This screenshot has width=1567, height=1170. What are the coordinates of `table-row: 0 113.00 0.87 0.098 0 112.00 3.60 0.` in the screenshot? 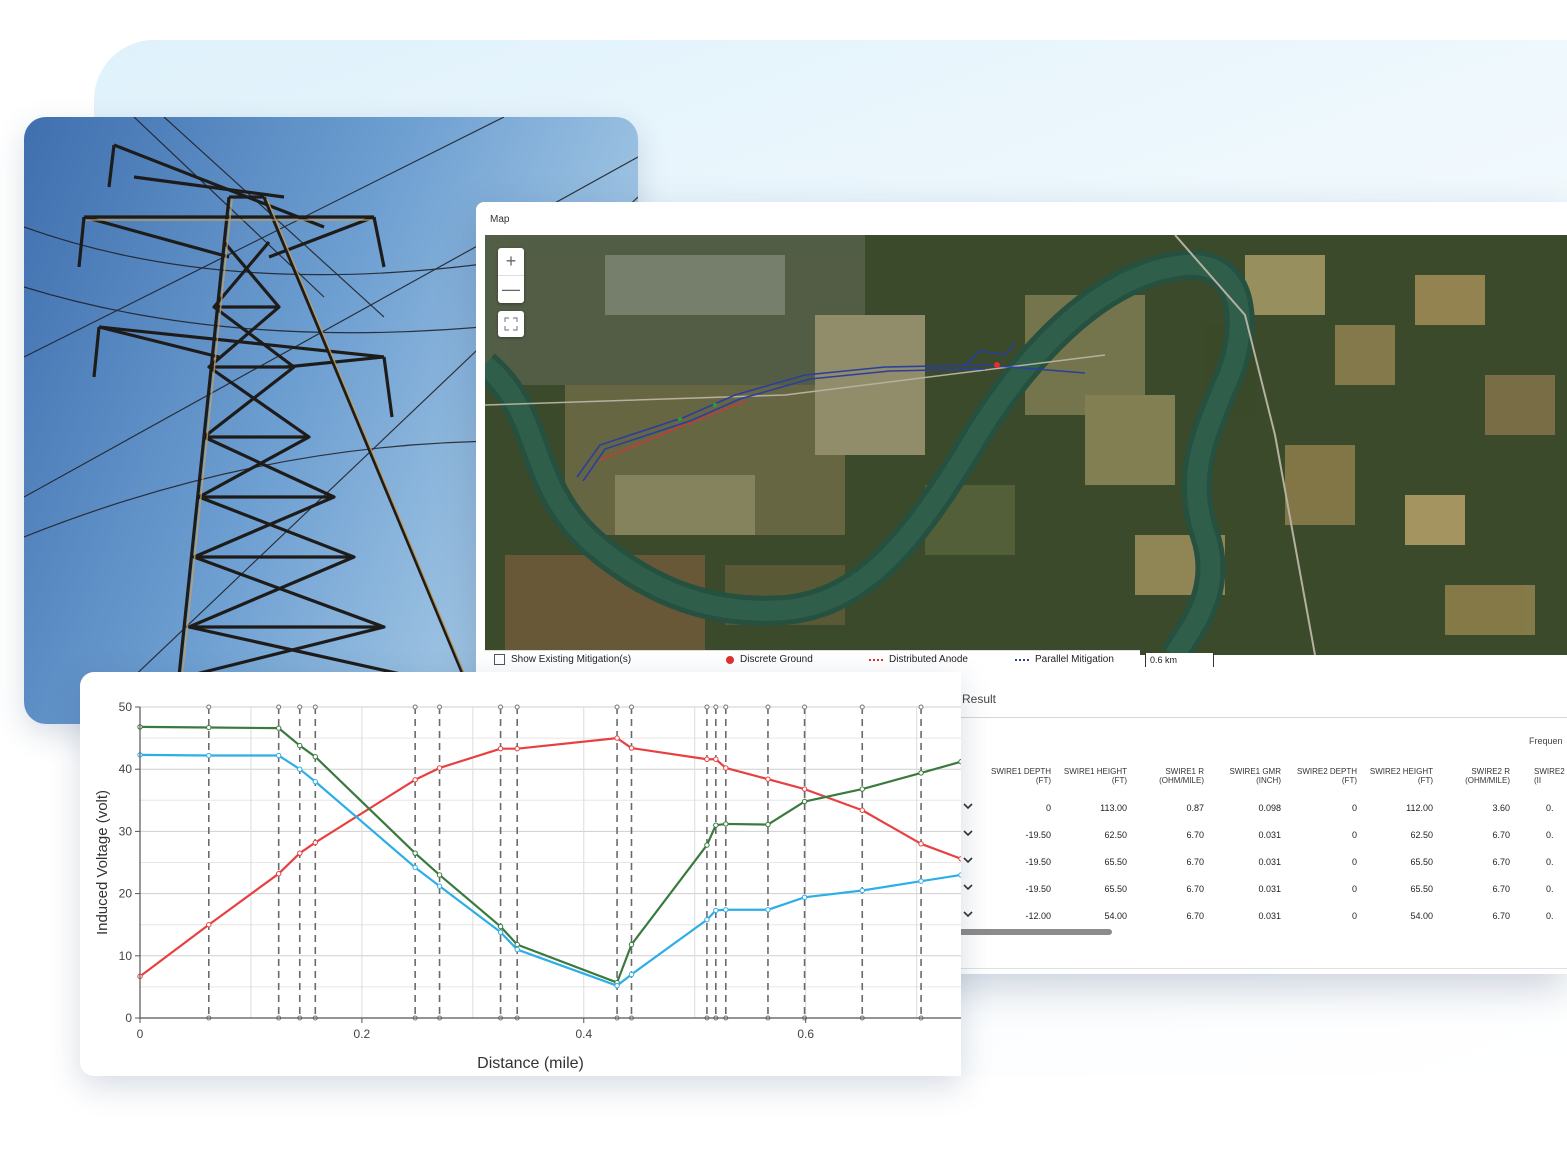 It's located at (1261, 816).